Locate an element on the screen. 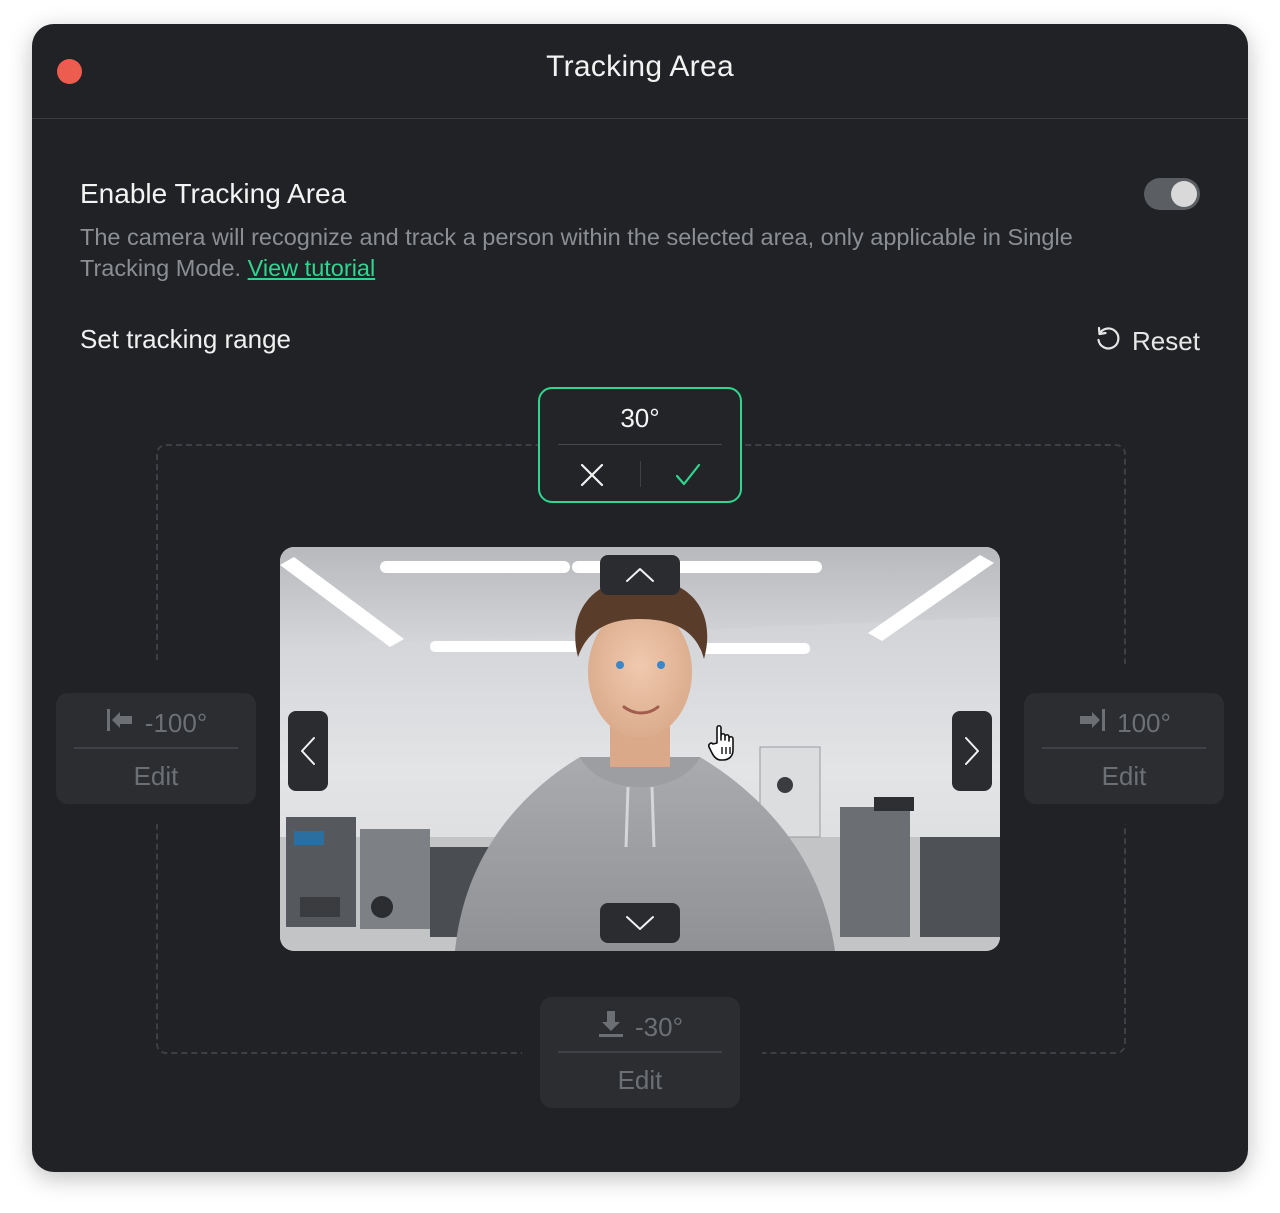 The height and width of the screenshot is (1213, 1280). tilt-up-button is located at coordinates (640, 575).